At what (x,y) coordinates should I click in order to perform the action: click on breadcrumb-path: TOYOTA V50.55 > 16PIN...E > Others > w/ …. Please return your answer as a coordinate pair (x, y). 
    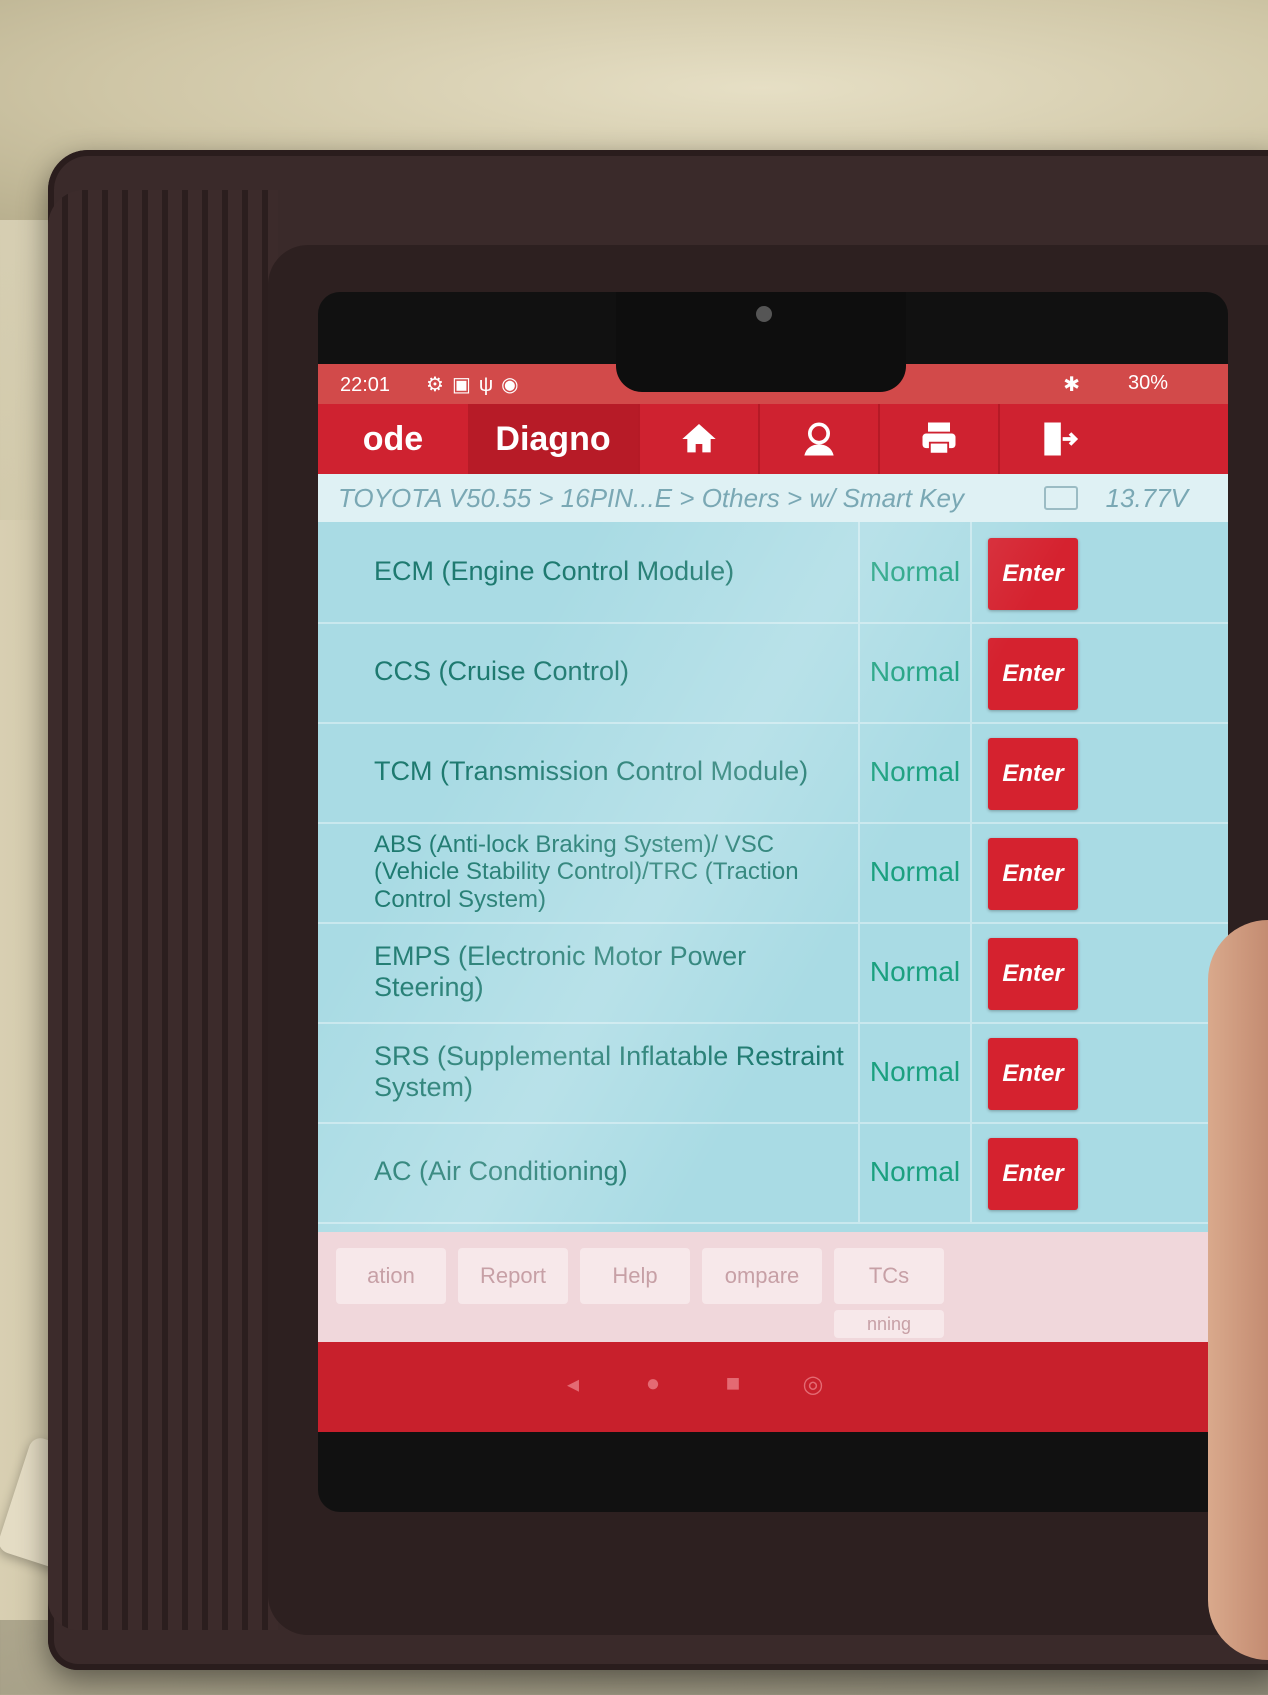
    Looking at the image, I should click on (651, 498).